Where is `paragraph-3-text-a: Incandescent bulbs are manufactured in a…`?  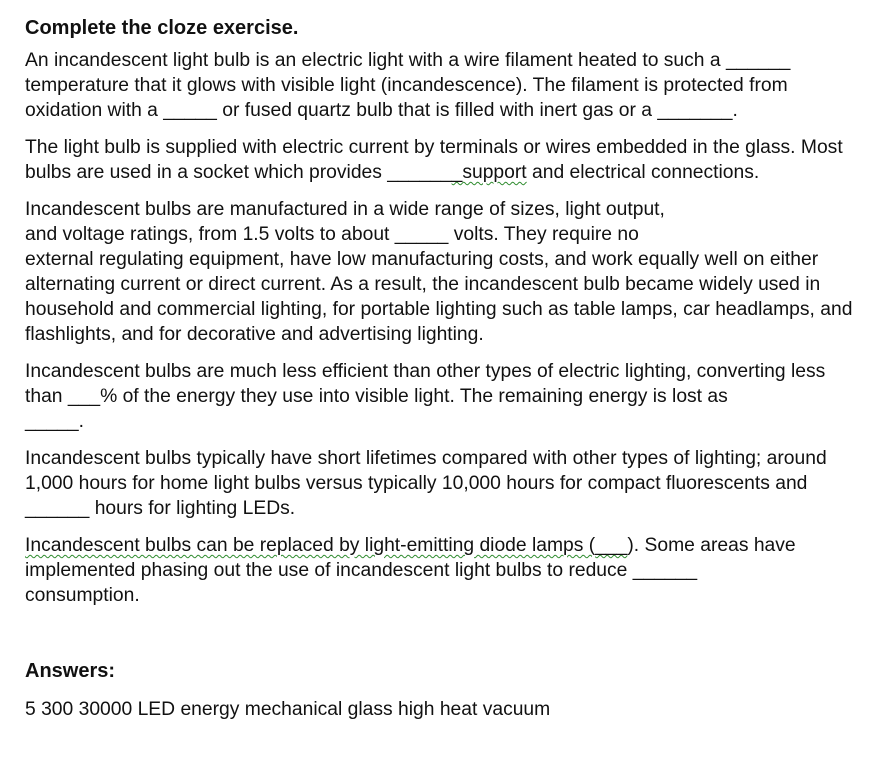
paragraph-3-text-a: Incandescent bulbs are manufactured in a… is located at coordinates (345, 209).